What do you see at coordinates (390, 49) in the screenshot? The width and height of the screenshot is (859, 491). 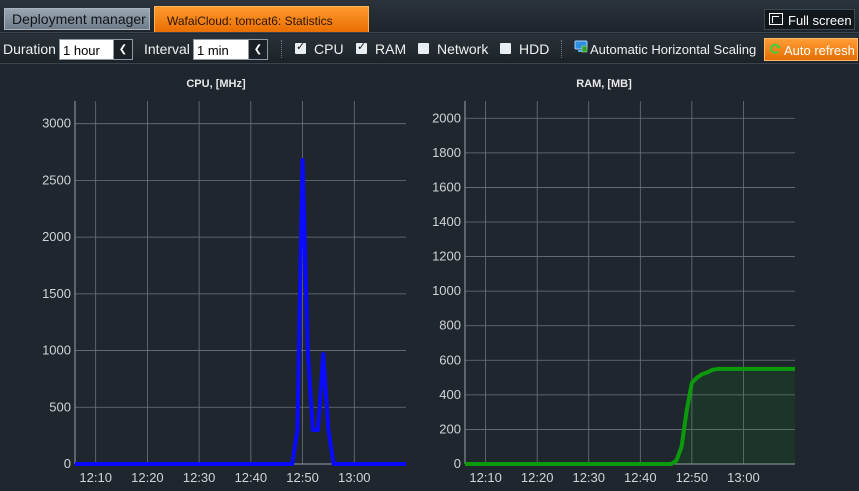 I see `ram-checkbox-label: RAM` at bounding box center [390, 49].